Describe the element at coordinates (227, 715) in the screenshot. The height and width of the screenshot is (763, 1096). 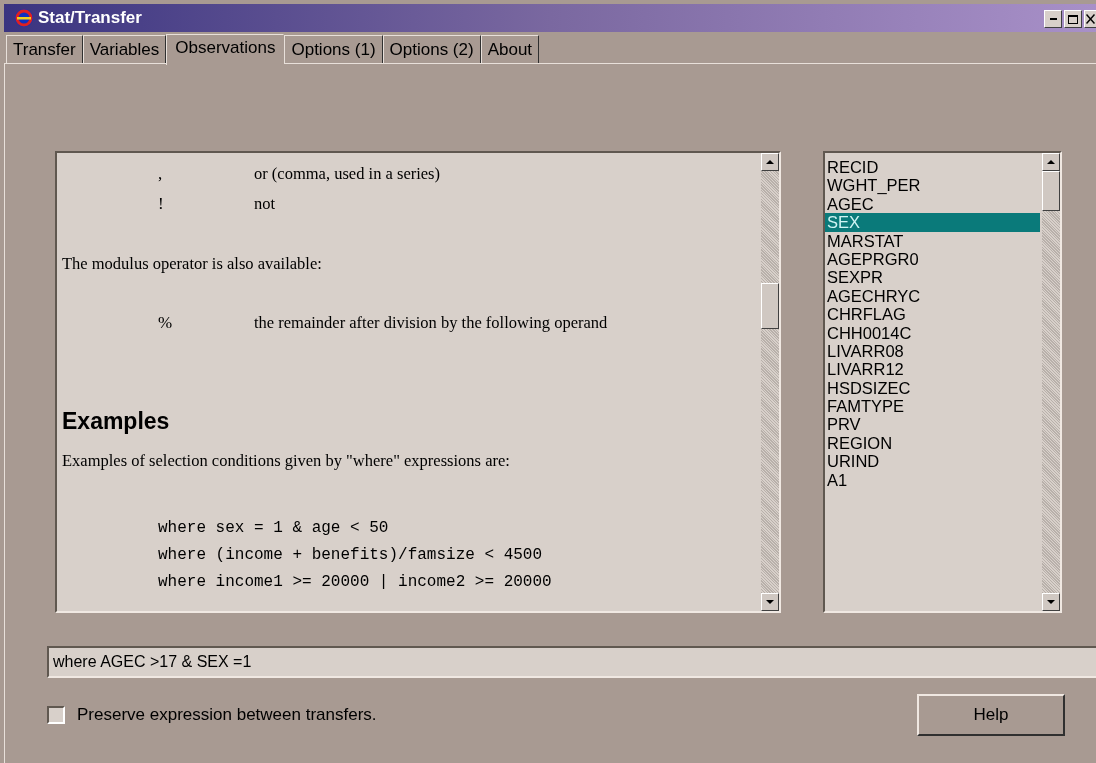
I see `checkbox-label: Preserve expression between transfers.` at that location.